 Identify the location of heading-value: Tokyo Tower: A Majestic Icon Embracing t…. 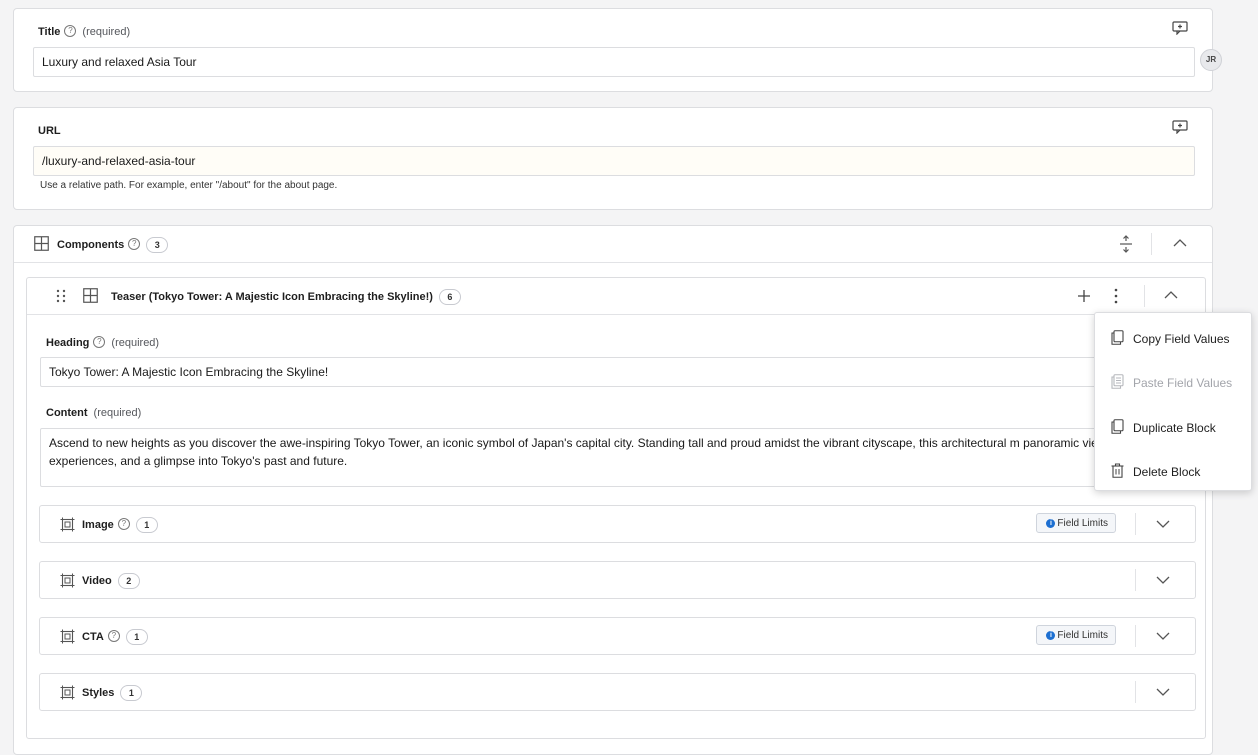
(189, 372).